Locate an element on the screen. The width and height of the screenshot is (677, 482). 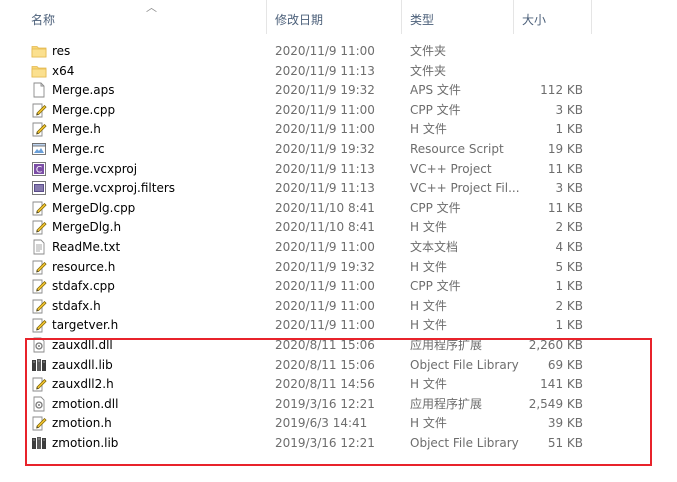
file-icon is located at coordinates (39, 90).